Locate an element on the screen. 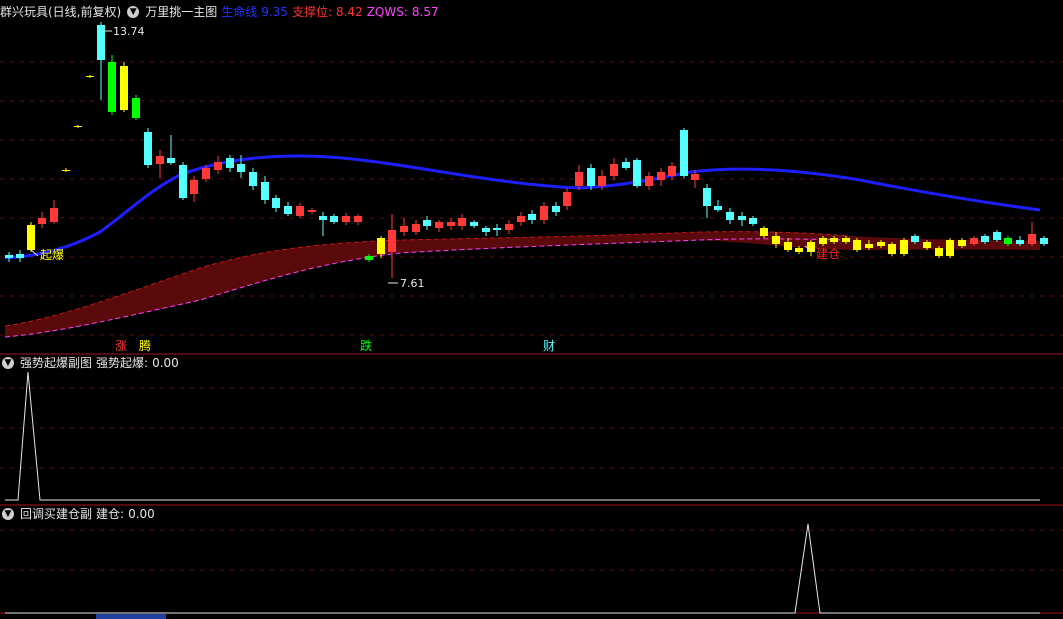  support-label: 支撑位: is located at coordinates (311, 12).